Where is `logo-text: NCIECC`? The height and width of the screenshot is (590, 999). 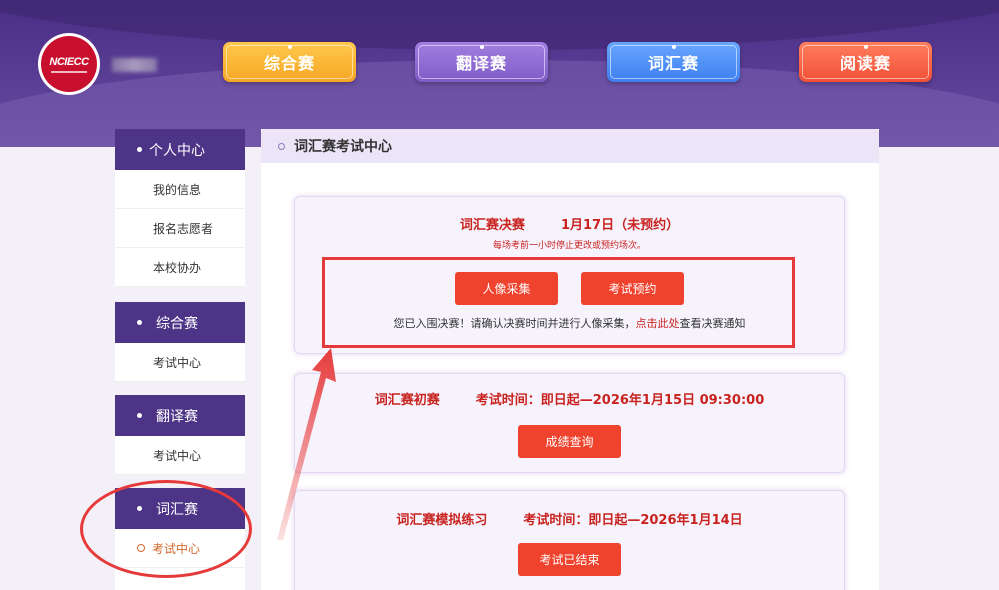 logo-text: NCIECC is located at coordinates (69, 61).